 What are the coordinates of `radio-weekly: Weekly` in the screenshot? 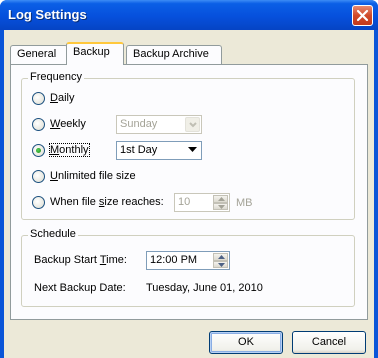 It's located at (72, 125).